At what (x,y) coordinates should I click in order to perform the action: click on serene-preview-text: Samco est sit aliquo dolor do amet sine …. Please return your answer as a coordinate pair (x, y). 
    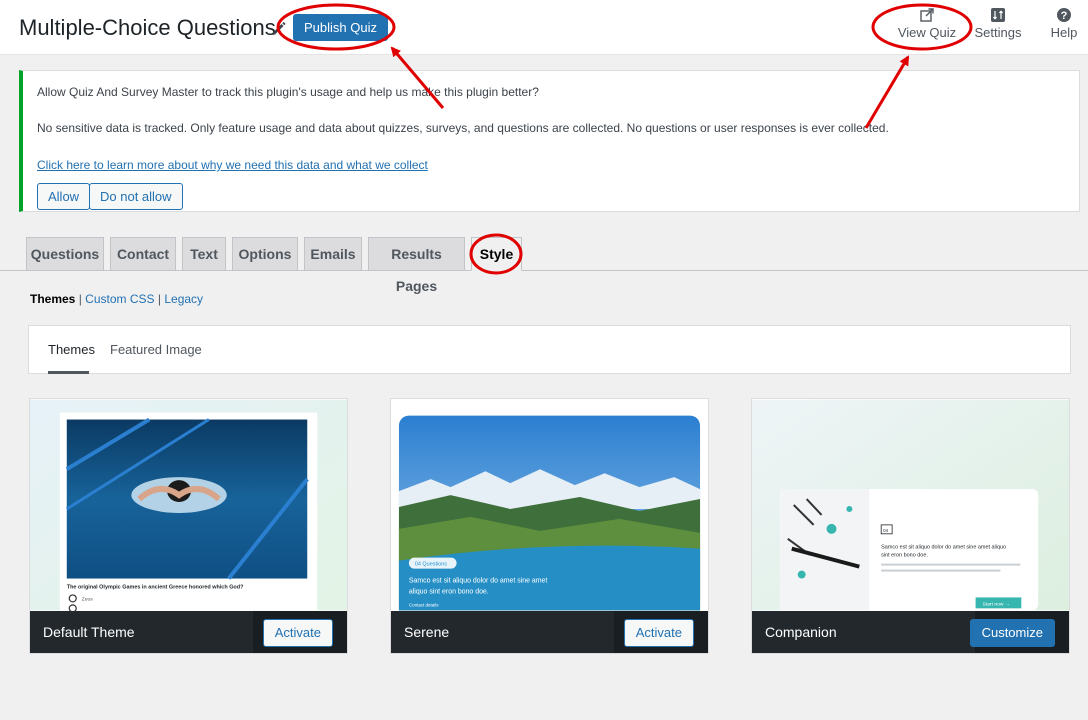
    Looking at the image, I should click on (478, 581).